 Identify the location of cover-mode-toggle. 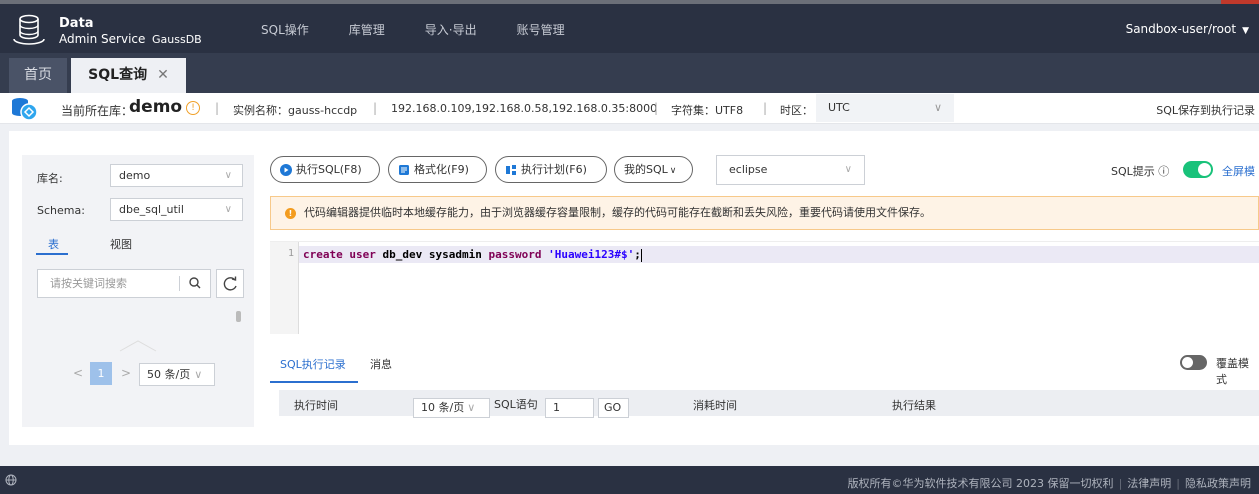
(1193, 362).